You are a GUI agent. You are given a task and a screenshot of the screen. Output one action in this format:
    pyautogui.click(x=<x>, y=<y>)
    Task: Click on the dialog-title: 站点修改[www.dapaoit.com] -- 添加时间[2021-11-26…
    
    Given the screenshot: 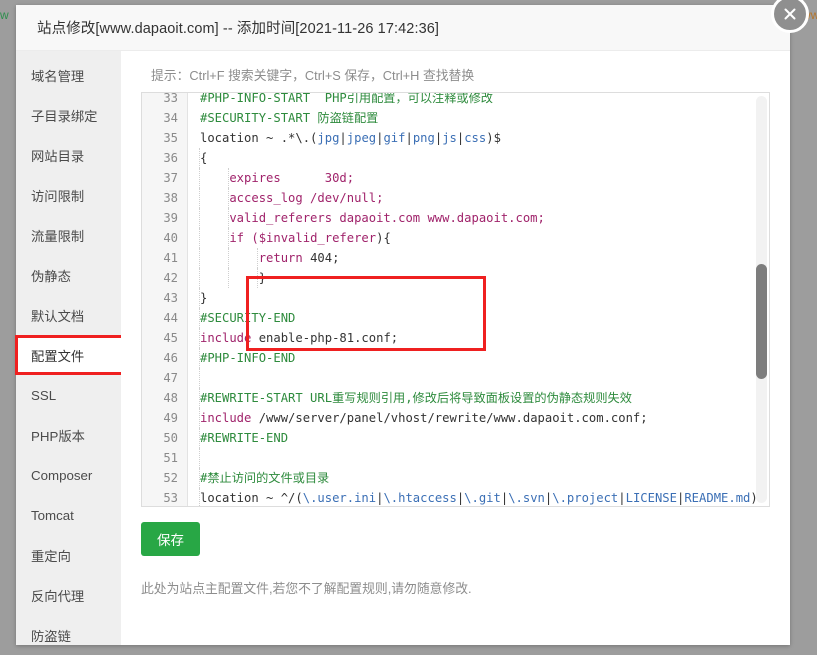 What is the action you would take?
    pyautogui.click(x=238, y=29)
    